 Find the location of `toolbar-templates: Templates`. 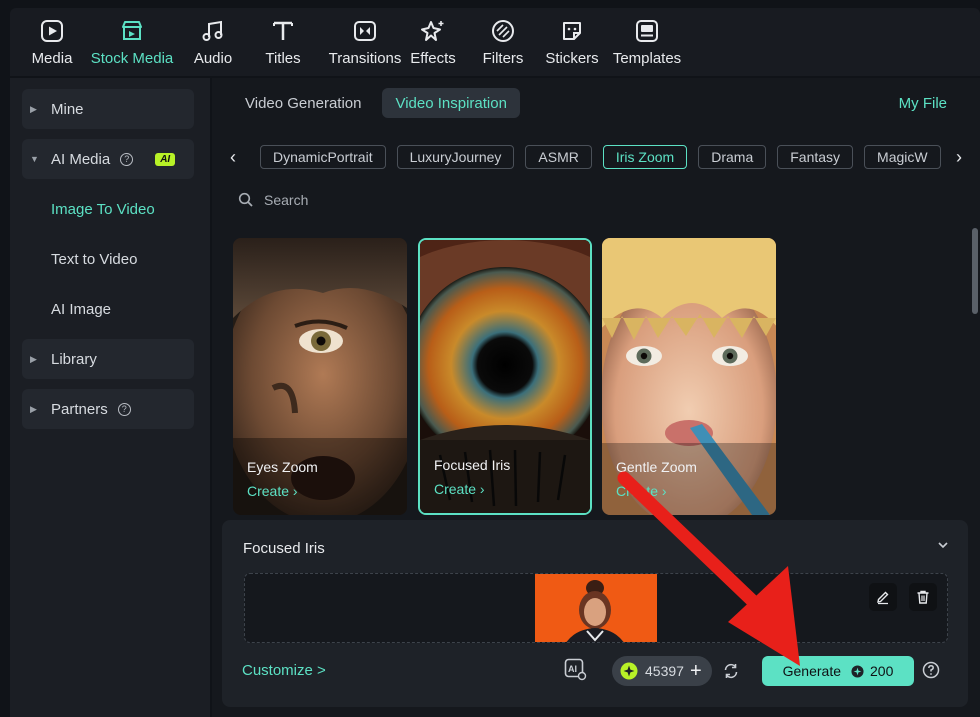

toolbar-templates: Templates is located at coordinates (647, 42).